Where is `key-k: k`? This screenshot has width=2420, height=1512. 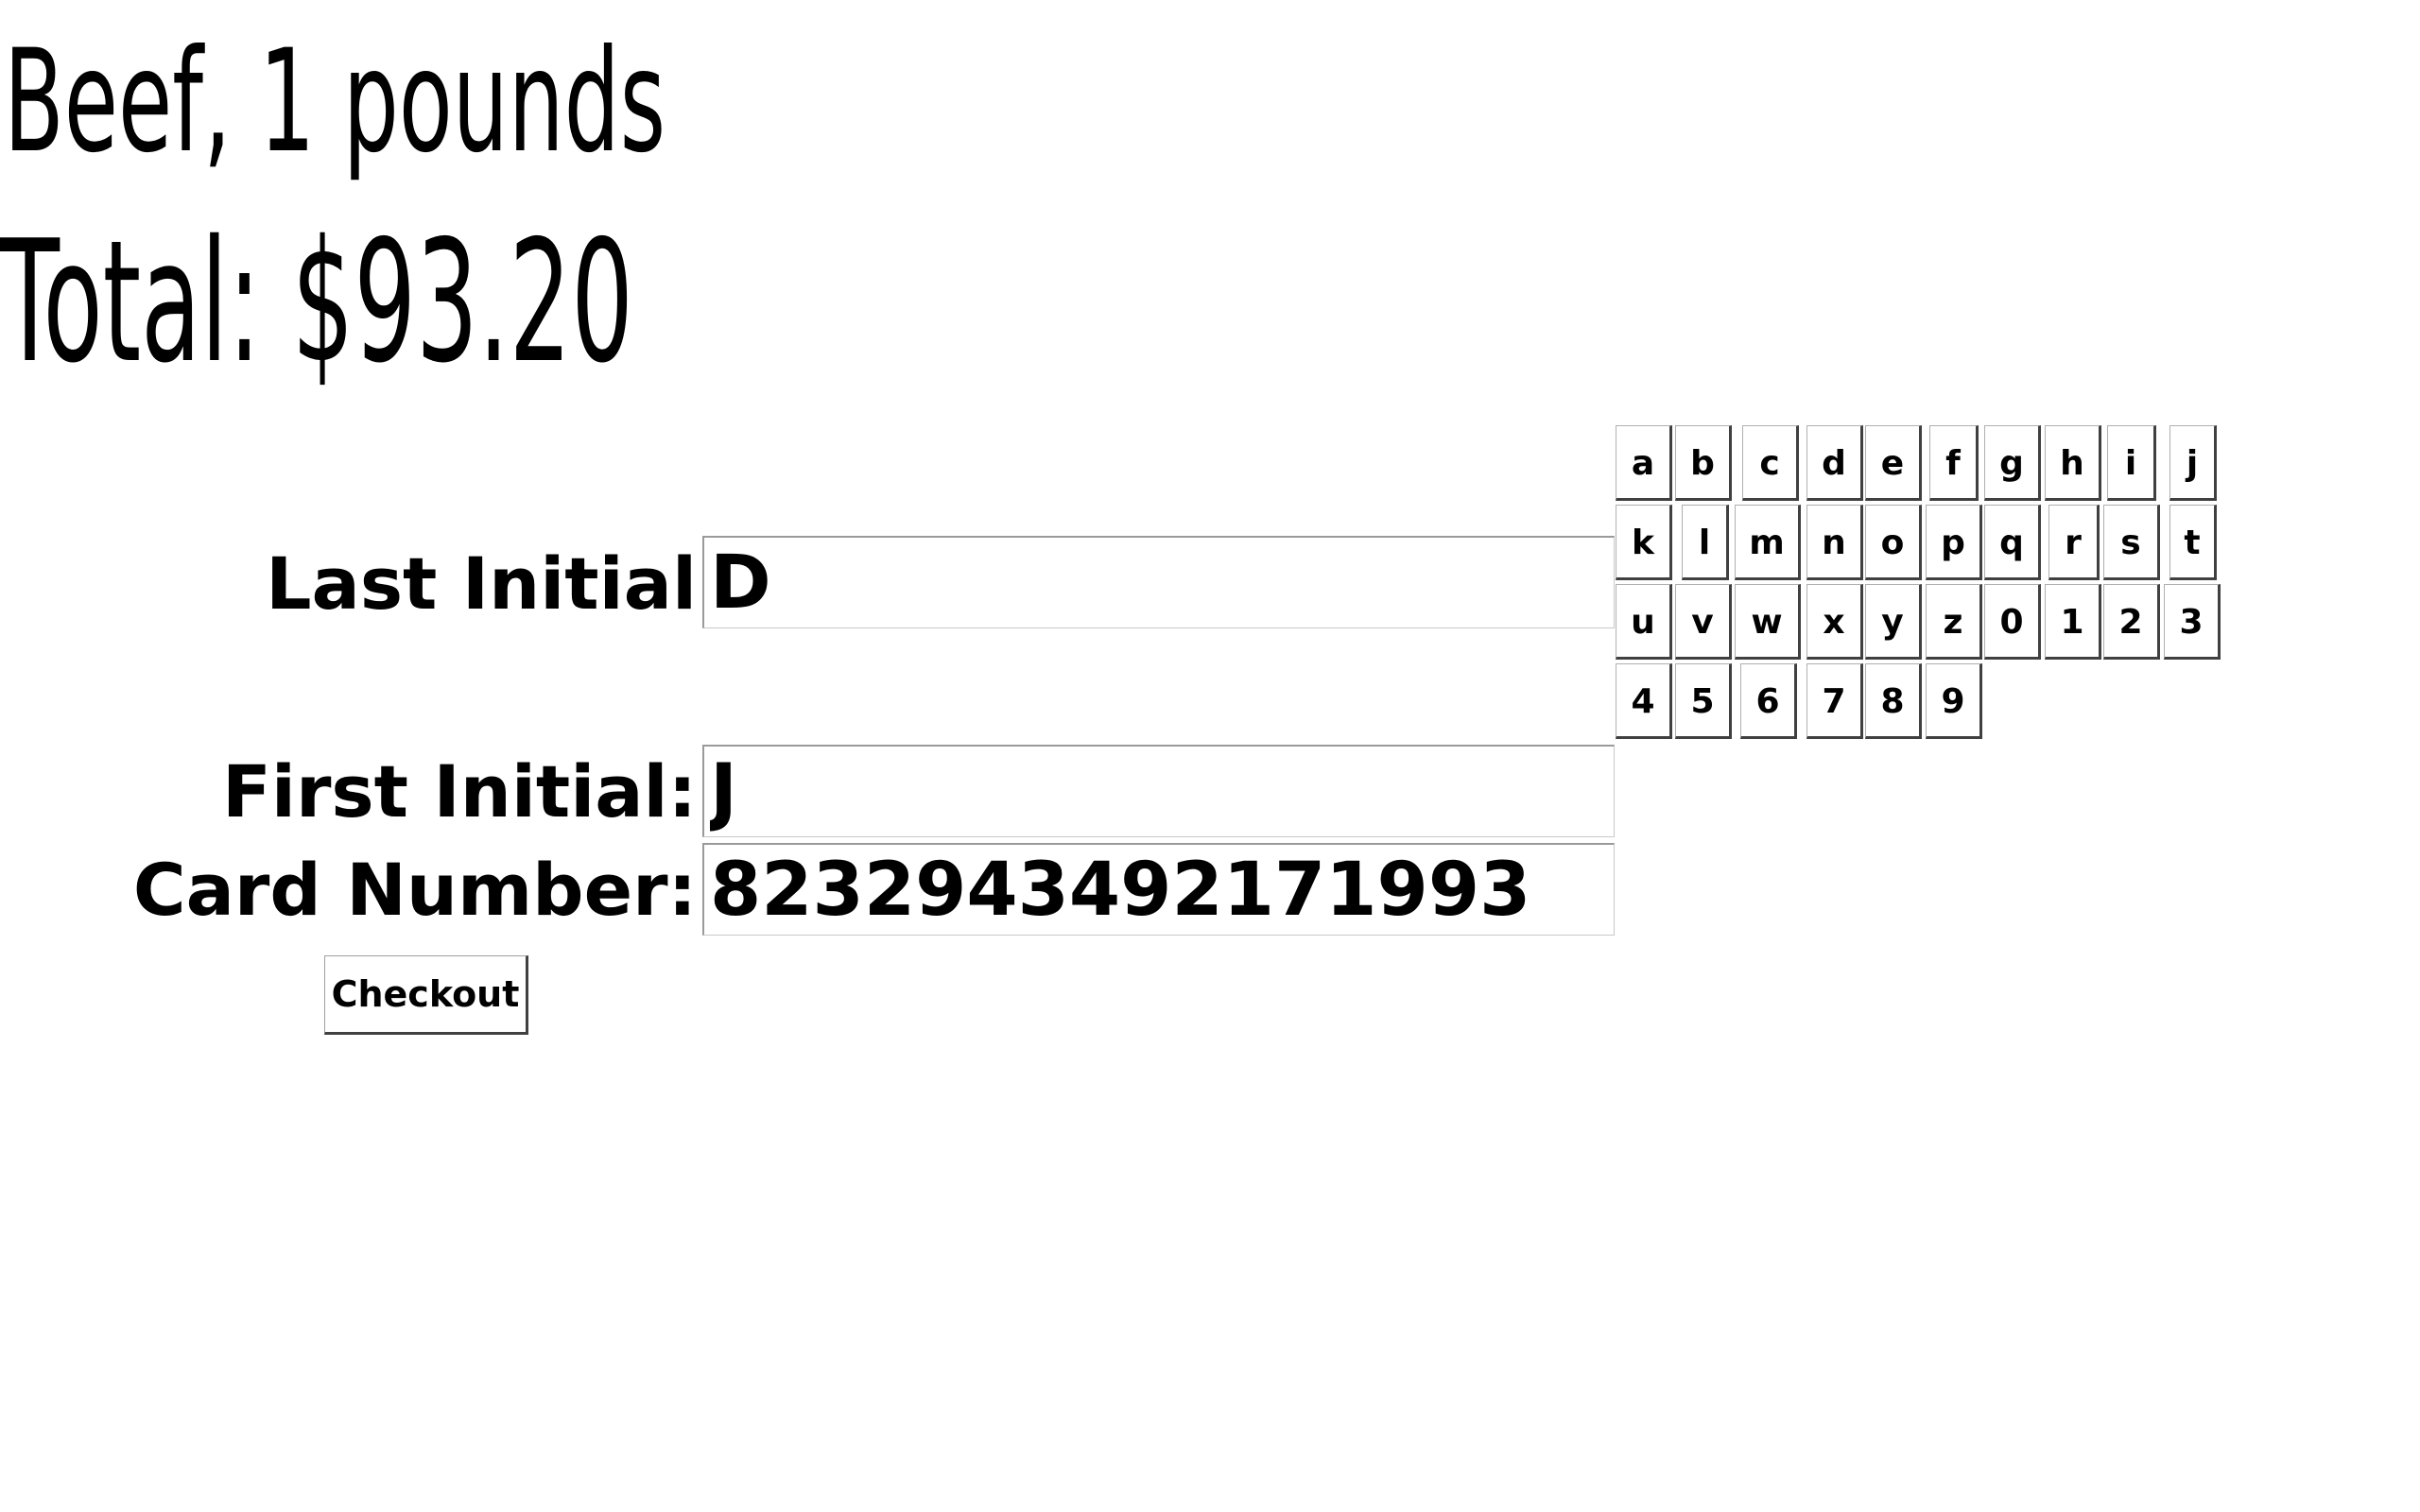 key-k: k is located at coordinates (1644, 542).